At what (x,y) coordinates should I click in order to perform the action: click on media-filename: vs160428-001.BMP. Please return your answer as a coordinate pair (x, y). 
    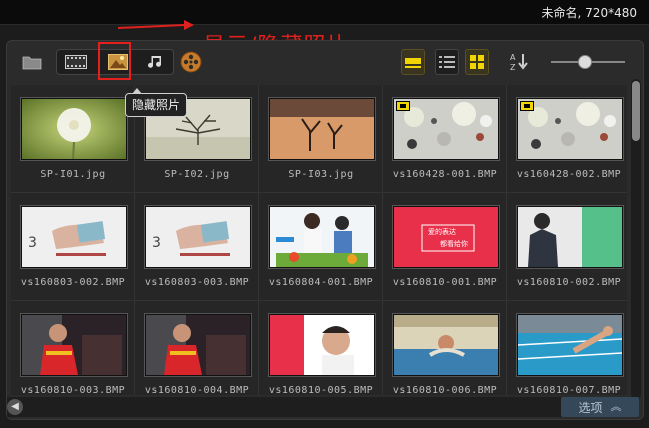
    Looking at the image, I should click on (445, 174).